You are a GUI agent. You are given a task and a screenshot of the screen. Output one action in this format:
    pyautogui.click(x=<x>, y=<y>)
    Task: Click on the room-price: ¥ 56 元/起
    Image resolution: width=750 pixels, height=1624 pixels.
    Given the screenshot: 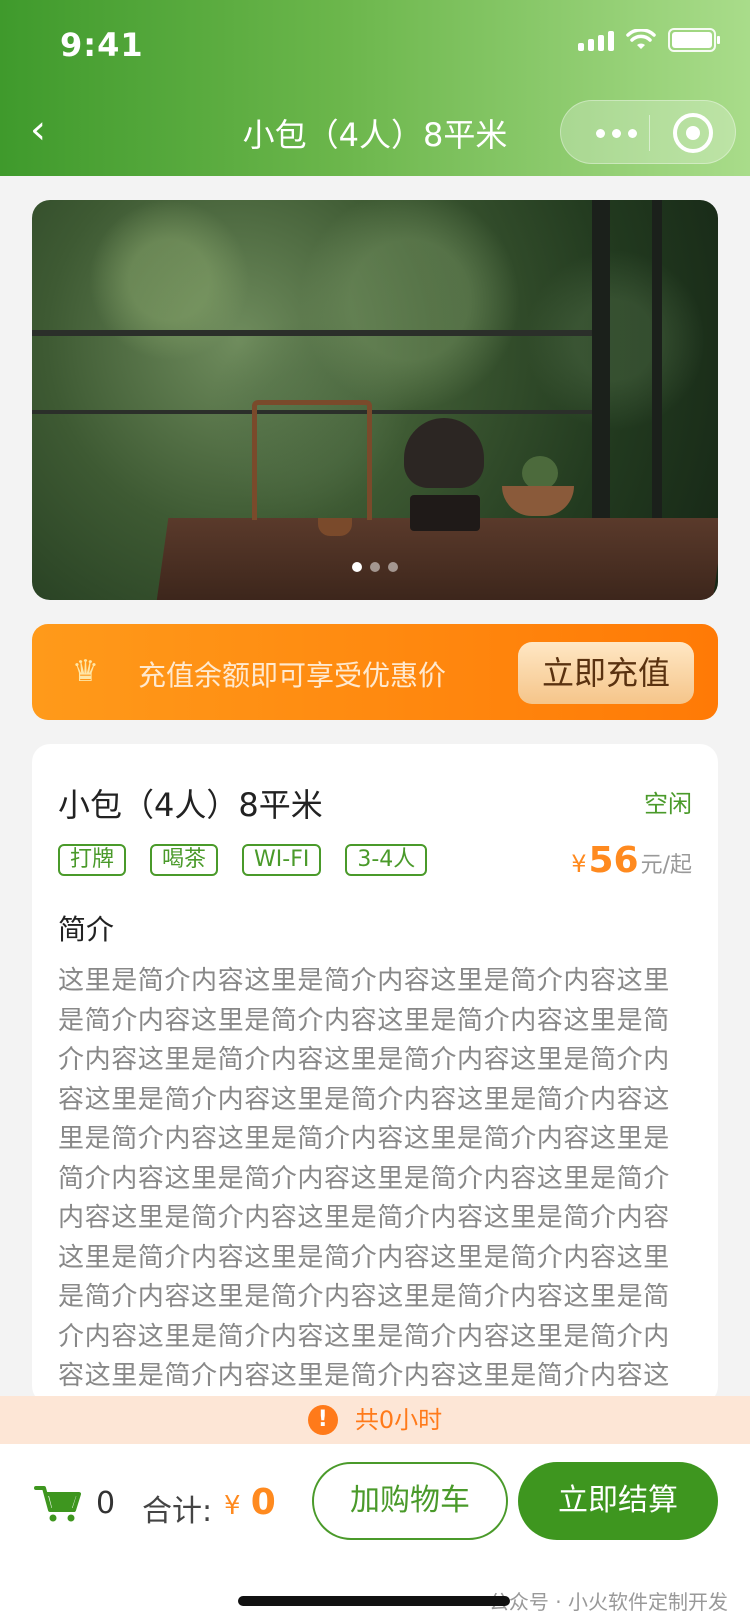 What is the action you would take?
    pyautogui.click(x=631, y=860)
    